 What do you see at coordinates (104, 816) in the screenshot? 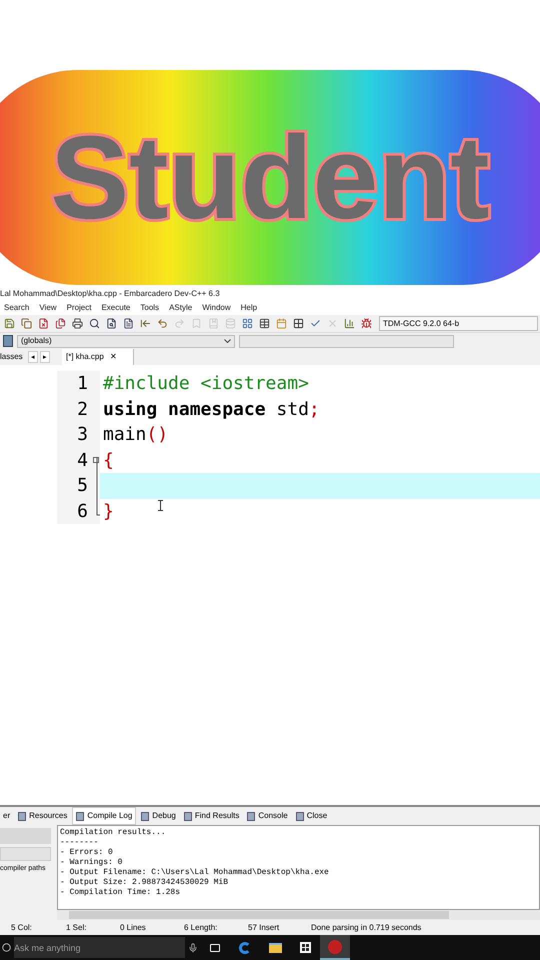
I see `panel-tab: Compile Log` at bounding box center [104, 816].